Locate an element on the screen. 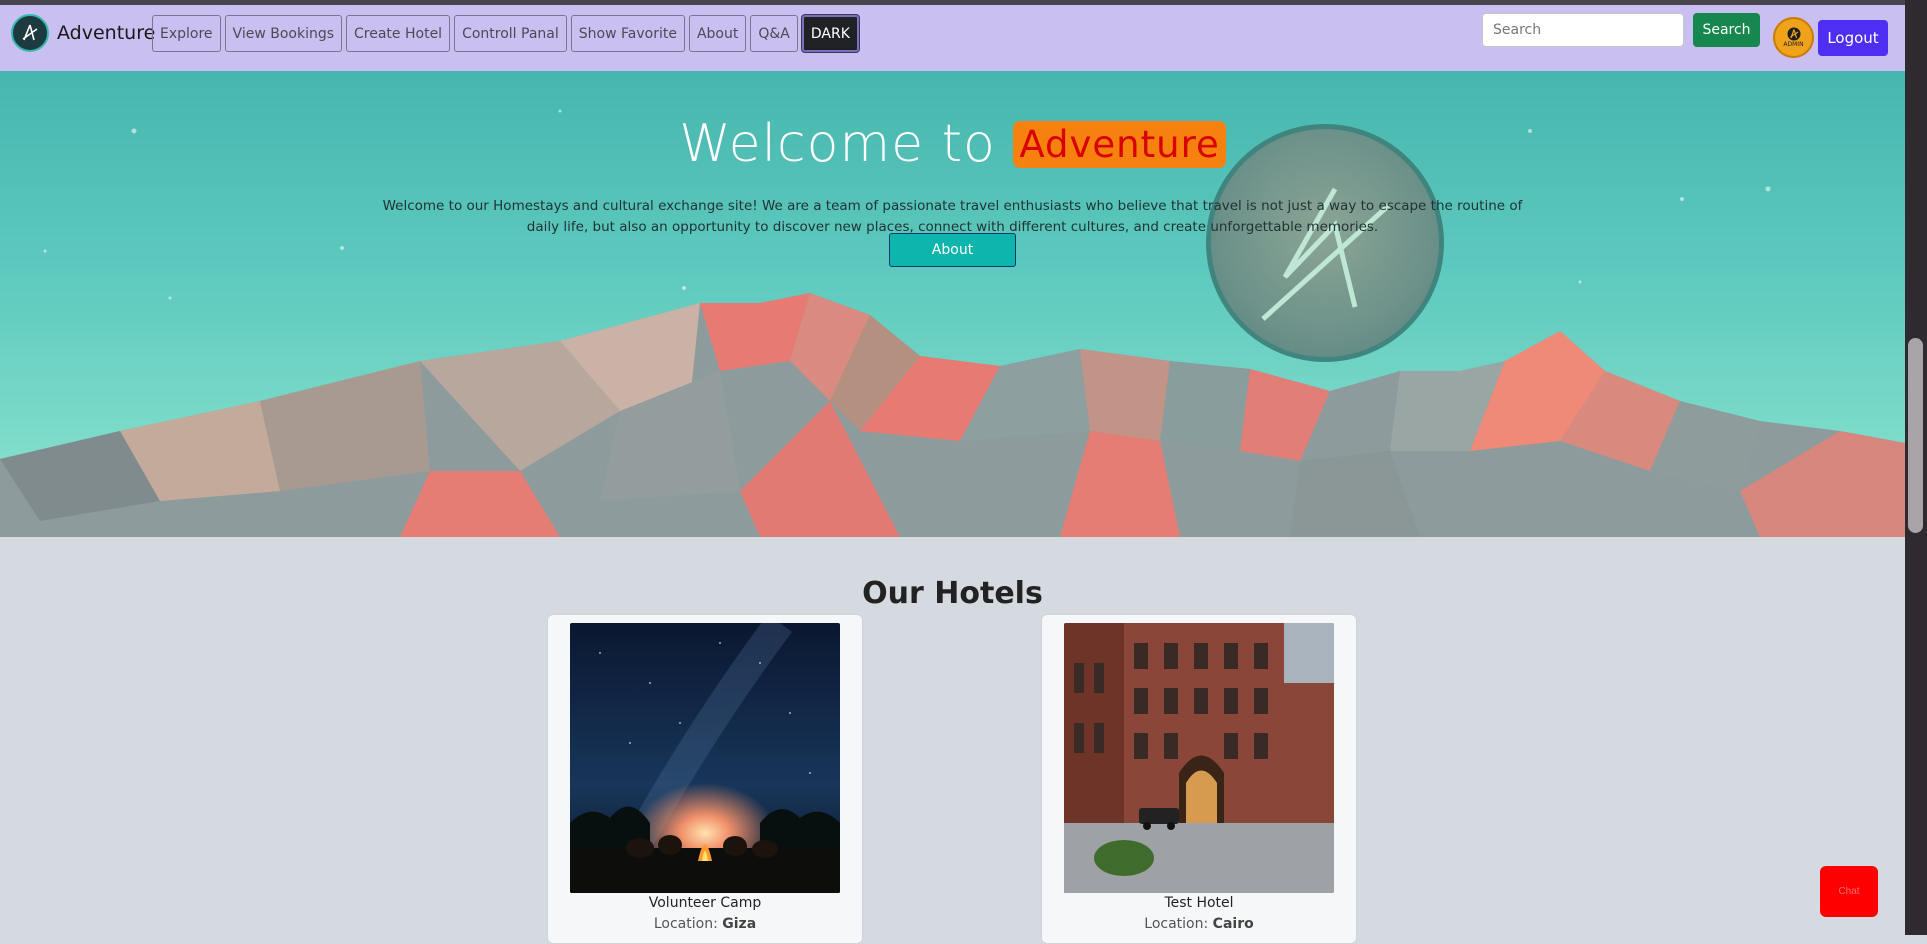 The width and height of the screenshot is (1927, 944). floating-chat-button: Chat is located at coordinates (1849, 891).